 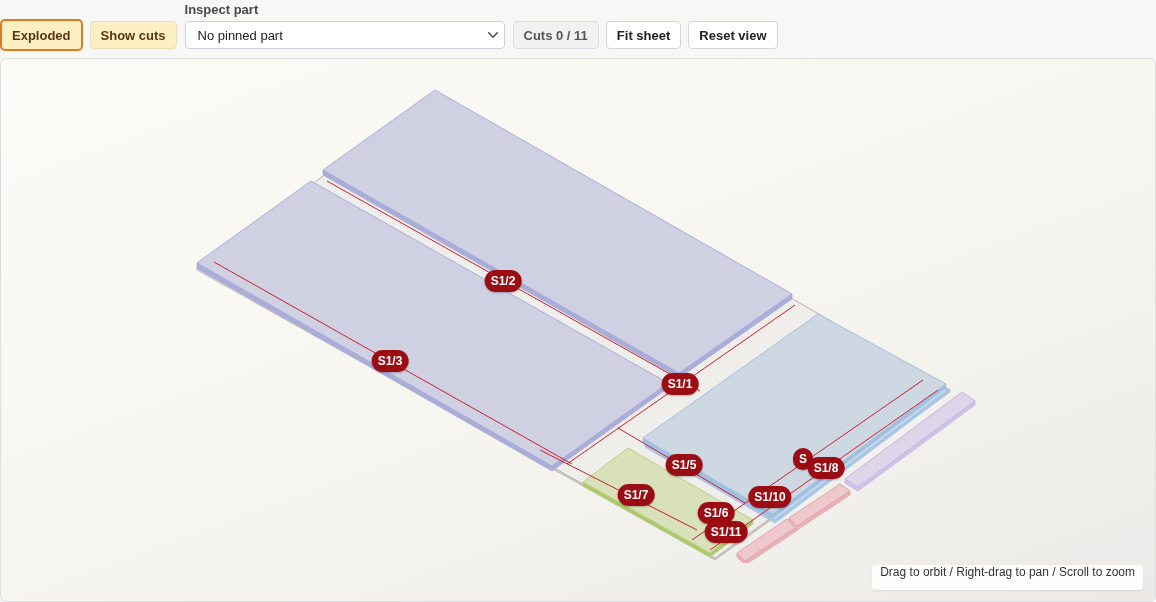 I want to click on toolbar-button: Fit sheet, so click(x=643, y=35).